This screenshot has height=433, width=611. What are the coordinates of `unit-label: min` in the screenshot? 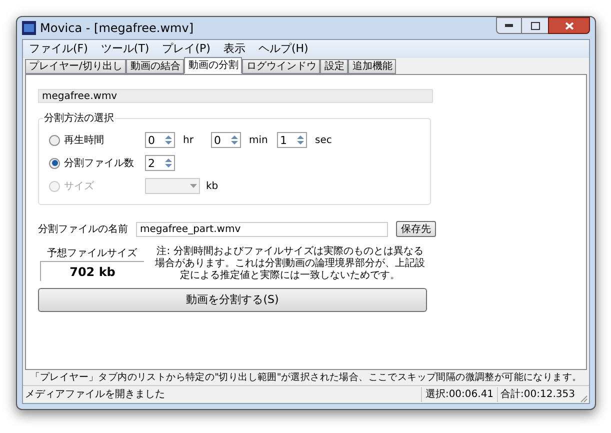 It's located at (259, 141).